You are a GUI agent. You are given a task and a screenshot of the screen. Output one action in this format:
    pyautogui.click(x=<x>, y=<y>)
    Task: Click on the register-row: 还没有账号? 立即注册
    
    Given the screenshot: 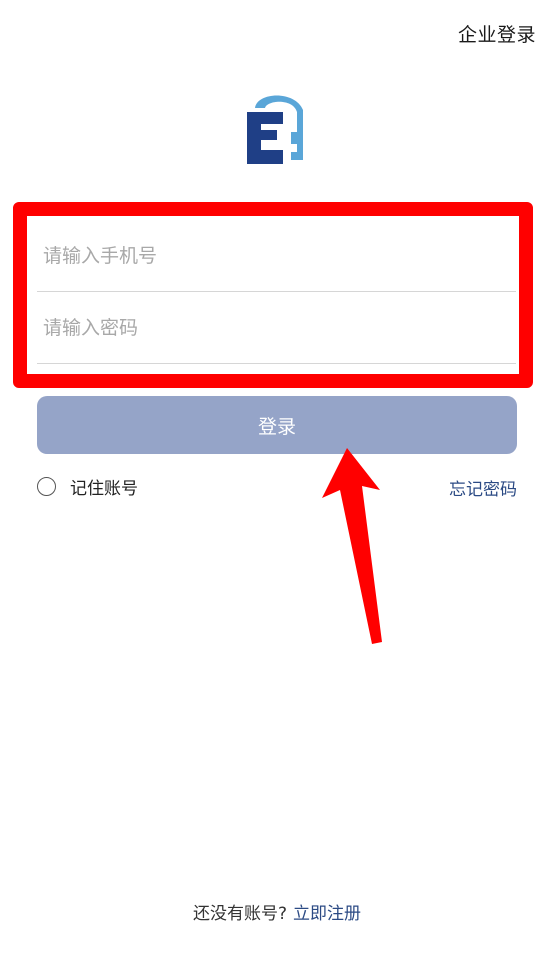 What is the action you would take?
    pyautogui.click(x=277, y=911)
    